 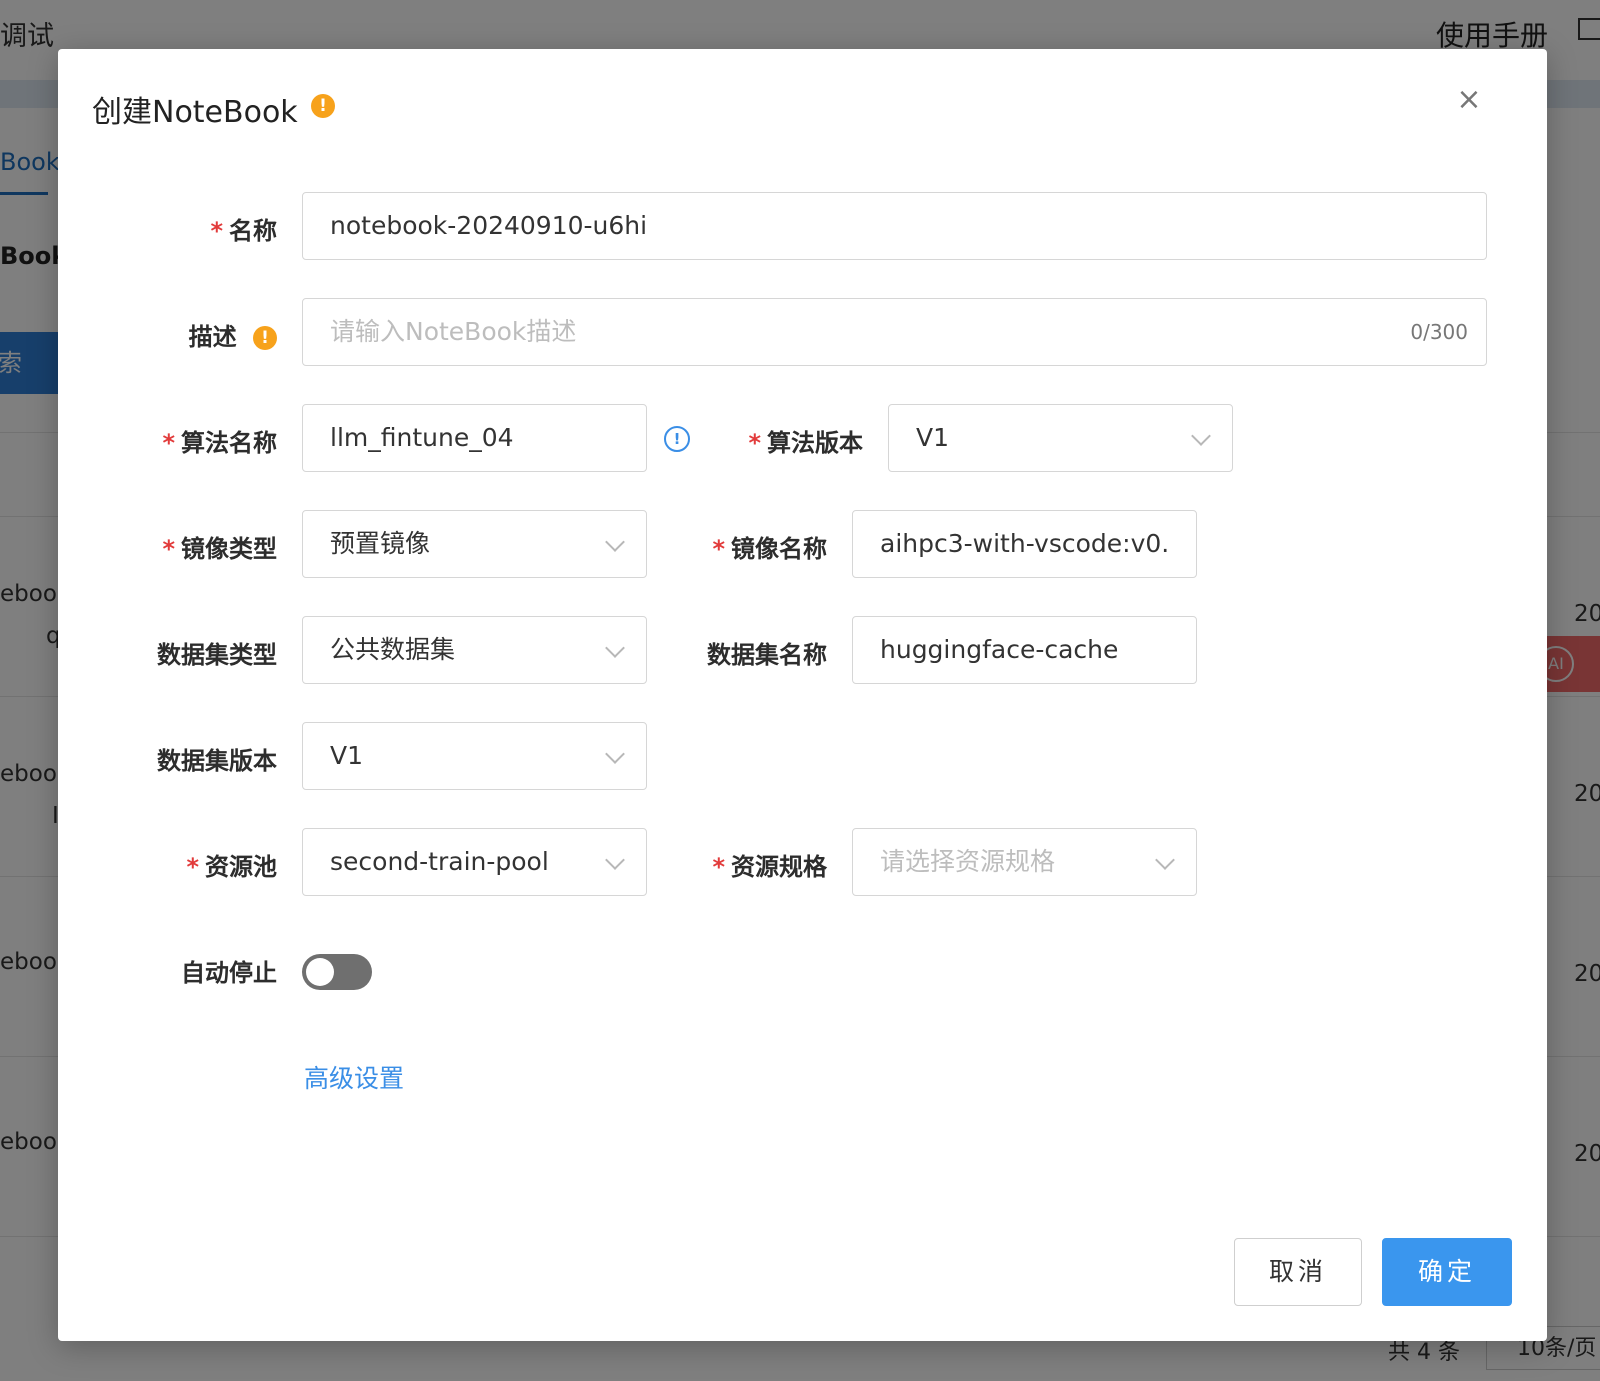 What do you see at coordinates (968, 861) in the screenshot?
I see `resource-spec-placeholder: 请选择资源规格` at bounding box center [968, 861].